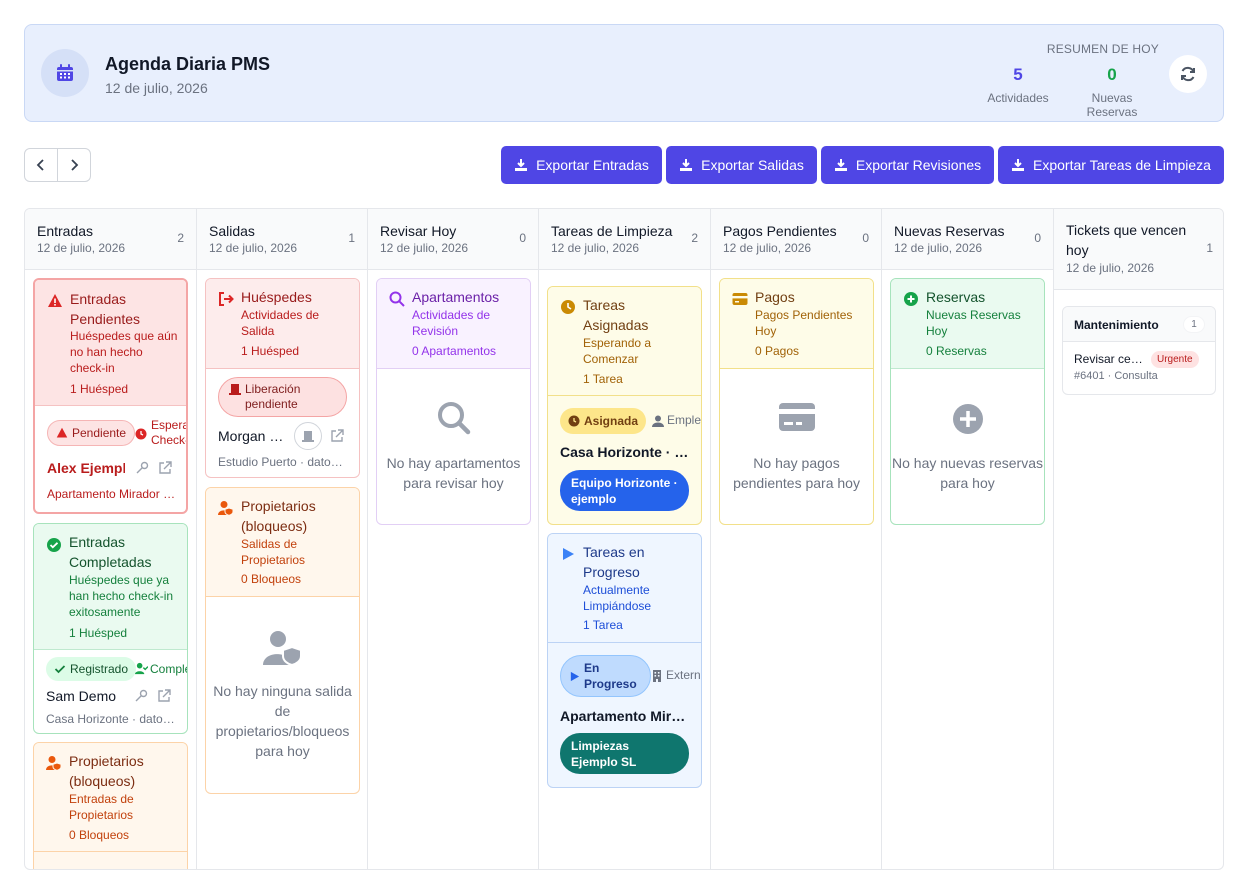  What do you see at coordinates (226, 299) in the screenshot?
I see `sign-out-icon` at bounding box center [226, 299].